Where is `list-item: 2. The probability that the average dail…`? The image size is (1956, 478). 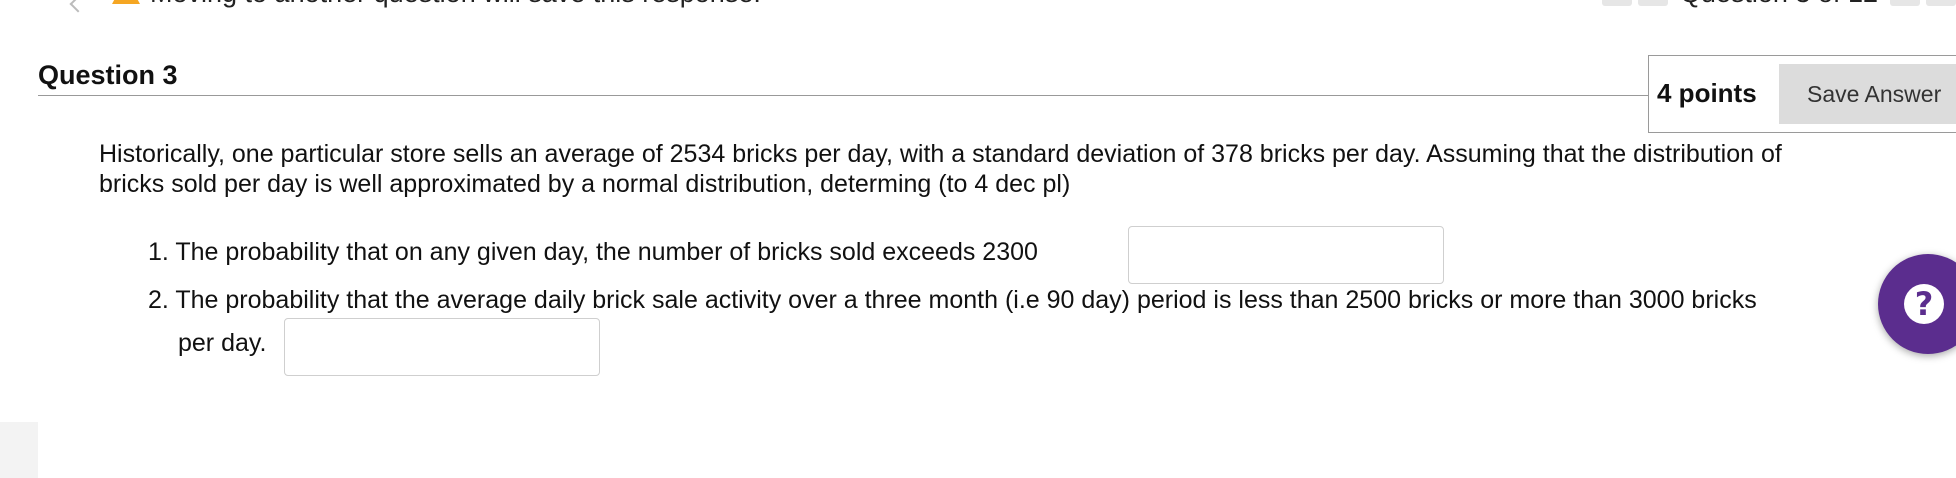
list-item: 2. The probability that the average dail… is located at coordinates (952, 300).